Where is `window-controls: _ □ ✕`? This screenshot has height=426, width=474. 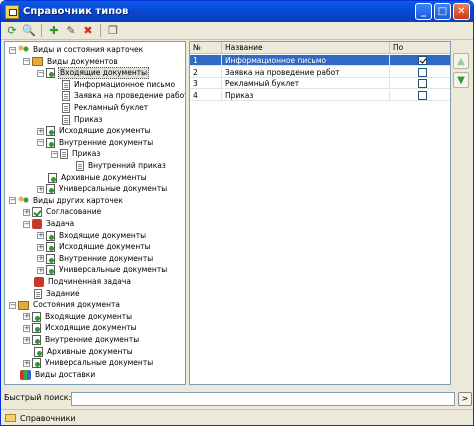
window-controls: _ □ ✕ is located at coordinates (442, 11).